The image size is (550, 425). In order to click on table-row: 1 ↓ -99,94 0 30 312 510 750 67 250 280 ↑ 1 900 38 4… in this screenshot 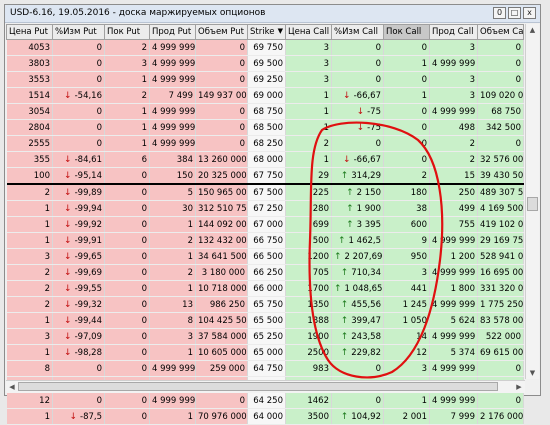, I will do `click(265, 208)`.